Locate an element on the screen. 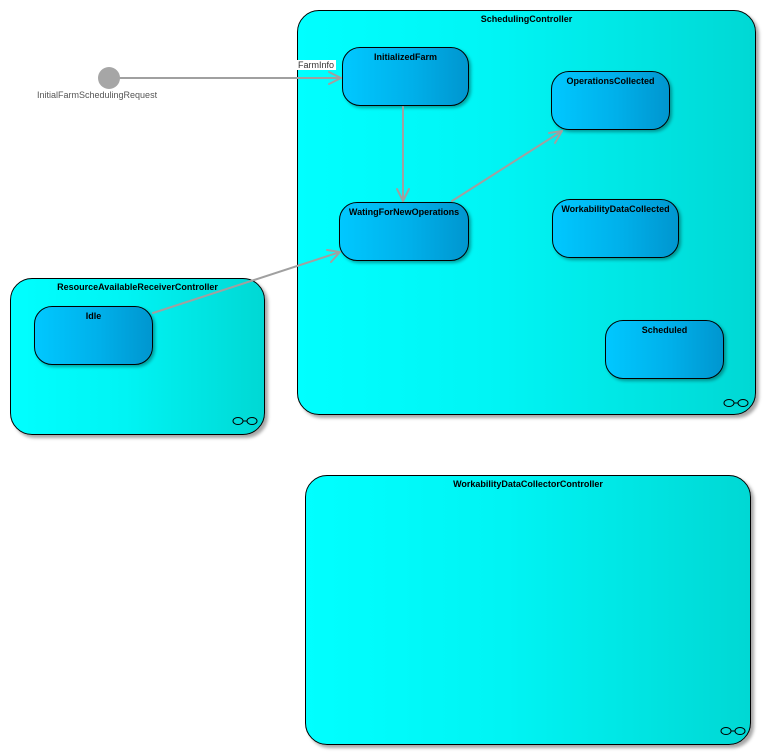 The image size is (767, 754). state-label: WorkabilityDataCollected is located at coordinates (615, 209).